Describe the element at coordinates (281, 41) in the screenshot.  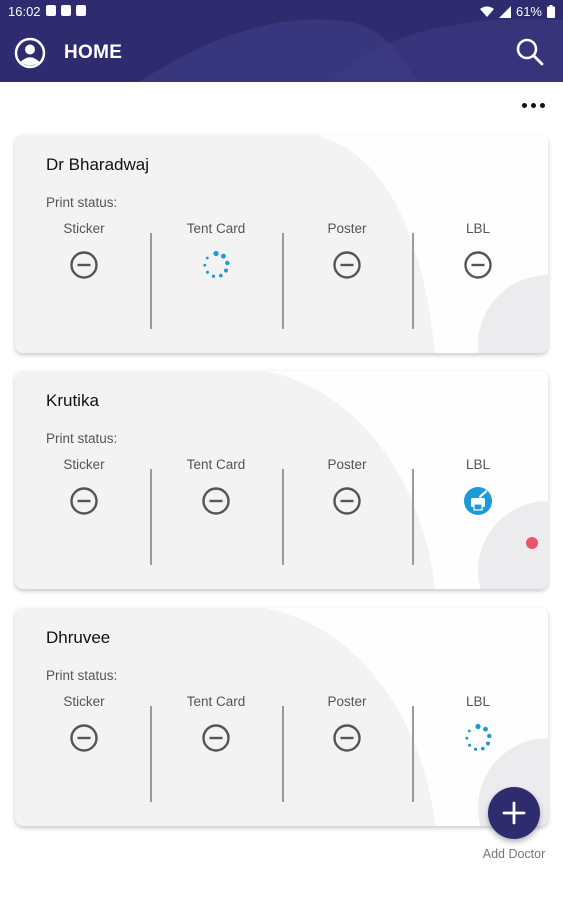
I see `app-bar: 16:02 61% HOME` at that location.